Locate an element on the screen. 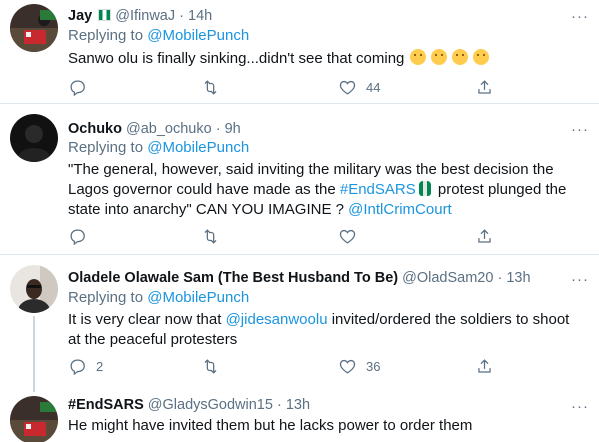 This screenshot has height=442, width=599. timestamp: 9h is located at coordinates (233, 129).